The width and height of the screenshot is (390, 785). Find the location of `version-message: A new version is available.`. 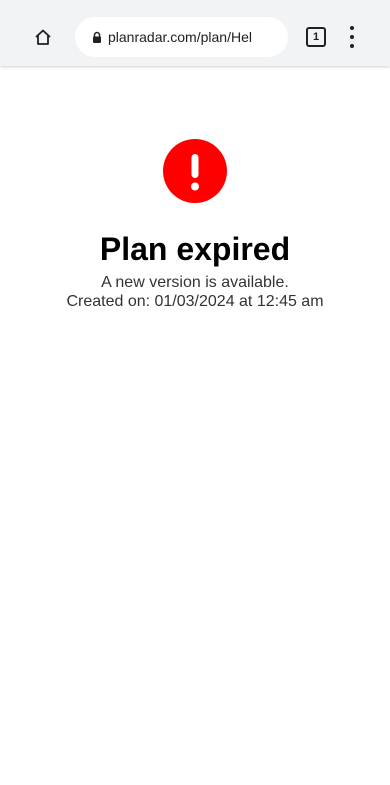

version-message: A new version is available. is located at coordinates (195, 282).